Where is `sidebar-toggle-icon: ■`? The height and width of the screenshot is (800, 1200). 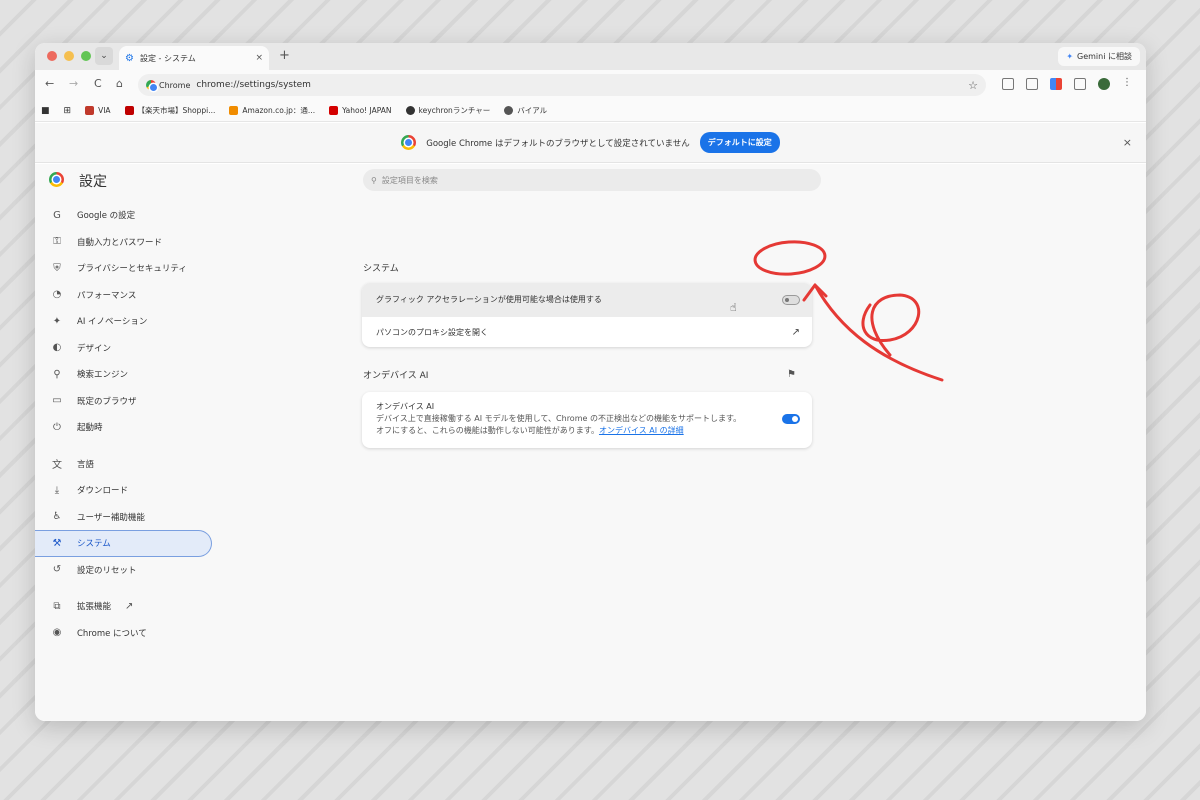
sidebar-toggle-icon: ■ is located at coordinates (45, 111).